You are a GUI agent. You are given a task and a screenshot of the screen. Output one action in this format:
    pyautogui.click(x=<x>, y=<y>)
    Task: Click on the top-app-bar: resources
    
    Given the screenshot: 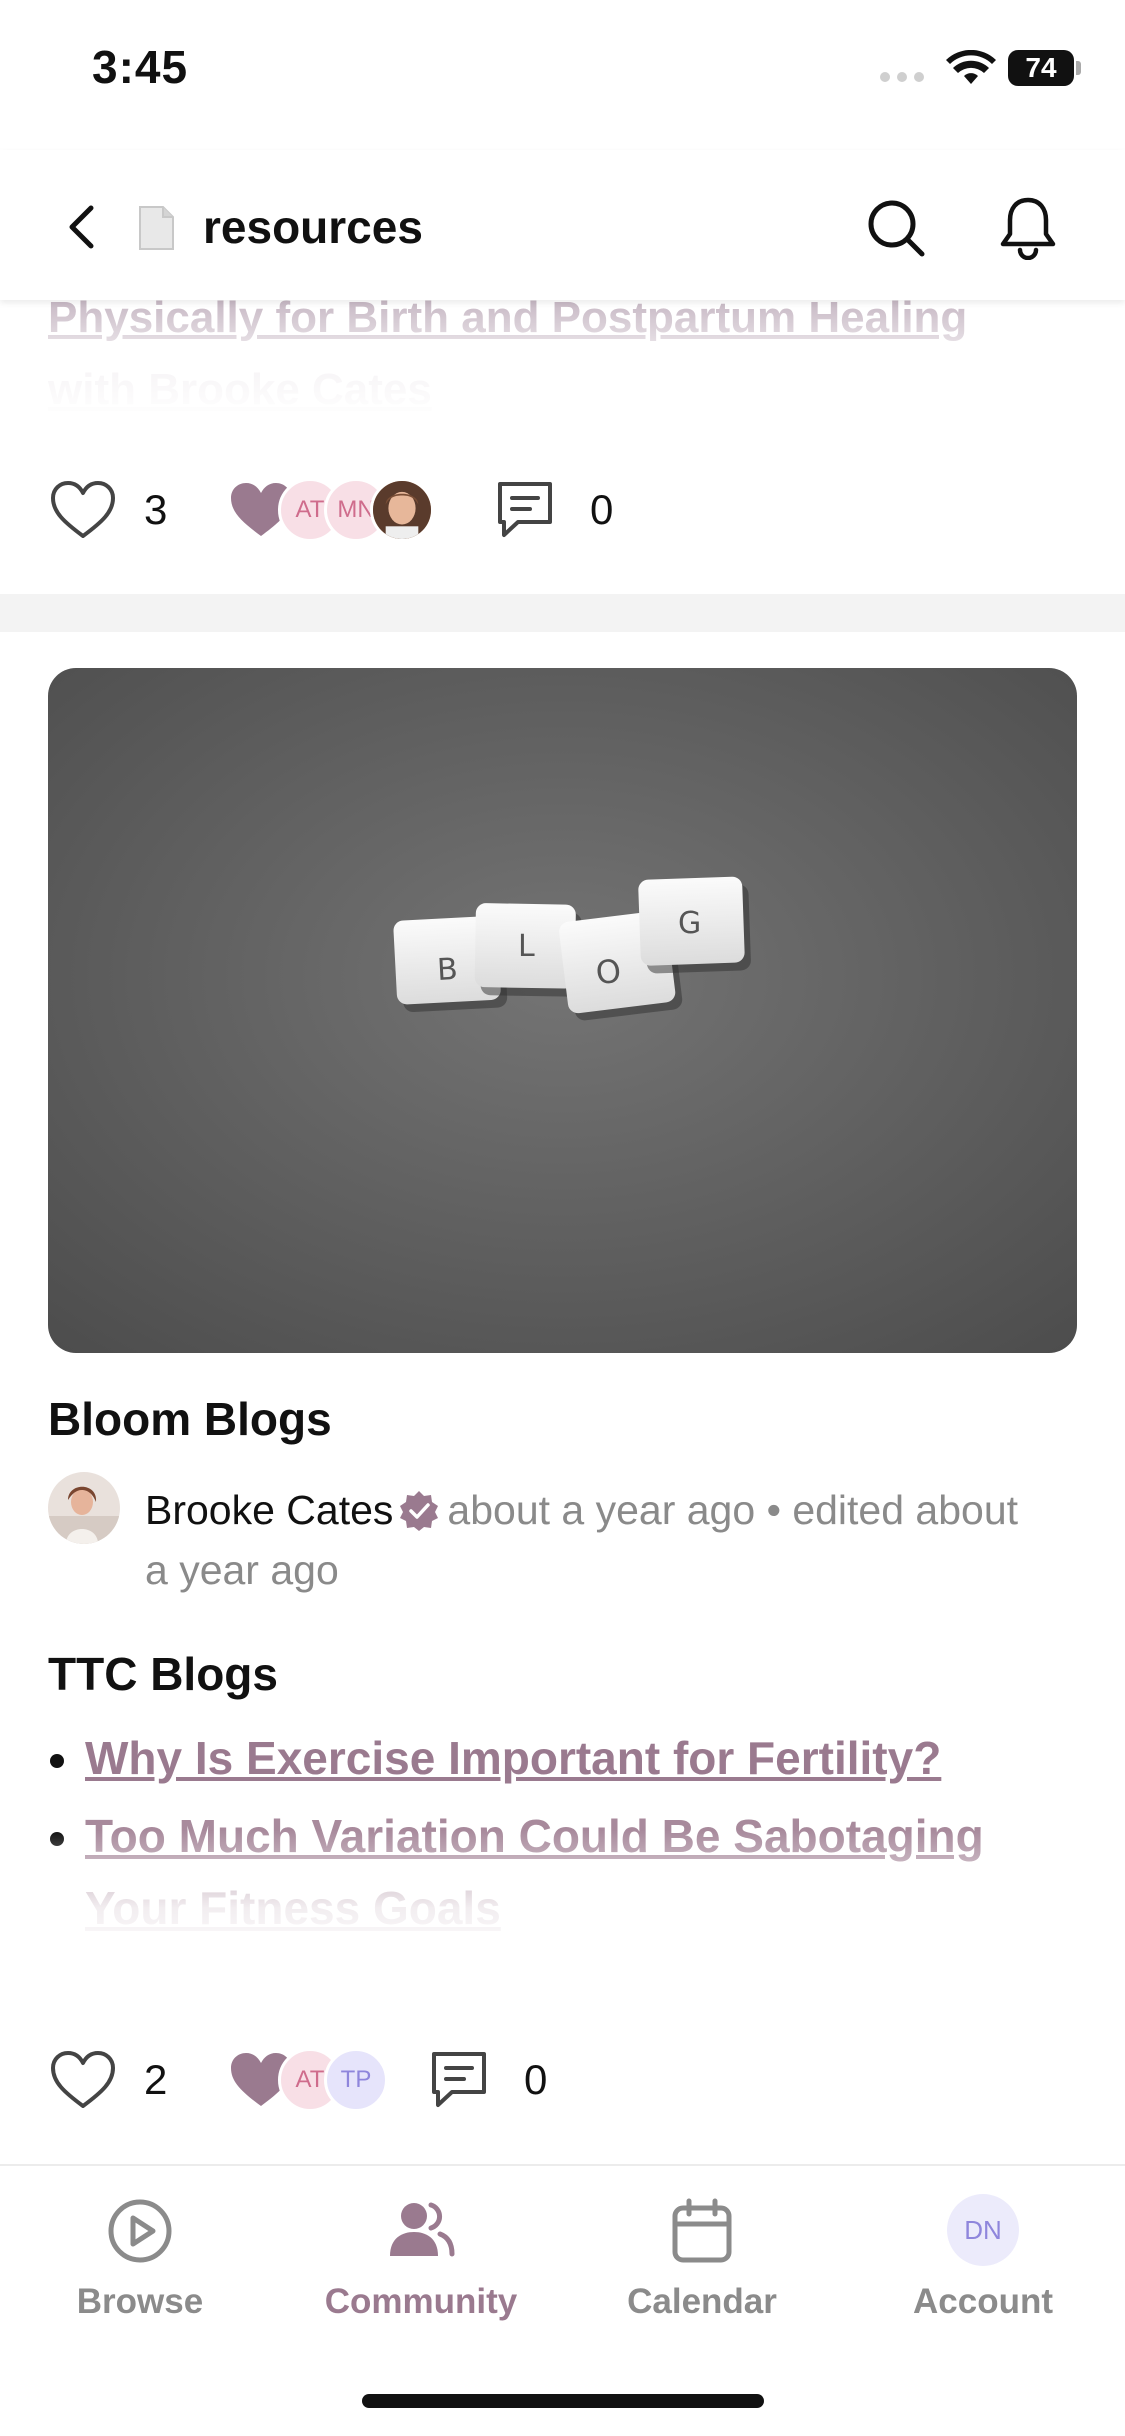 What is the action you would take?
    pyautogui.click(x=562, y=225)
    